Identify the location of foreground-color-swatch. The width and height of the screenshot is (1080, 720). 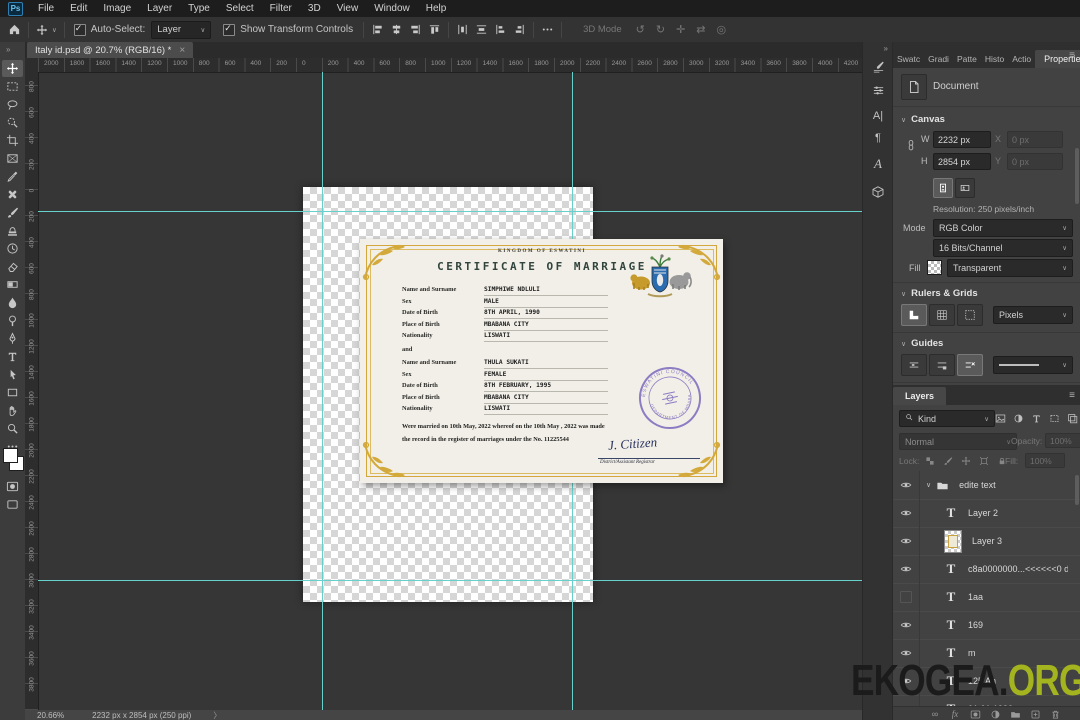
(10, 455).